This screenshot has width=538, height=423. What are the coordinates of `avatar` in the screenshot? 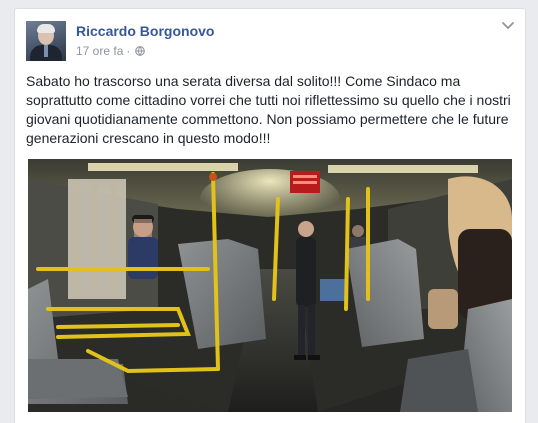 It's located at (46, 41).